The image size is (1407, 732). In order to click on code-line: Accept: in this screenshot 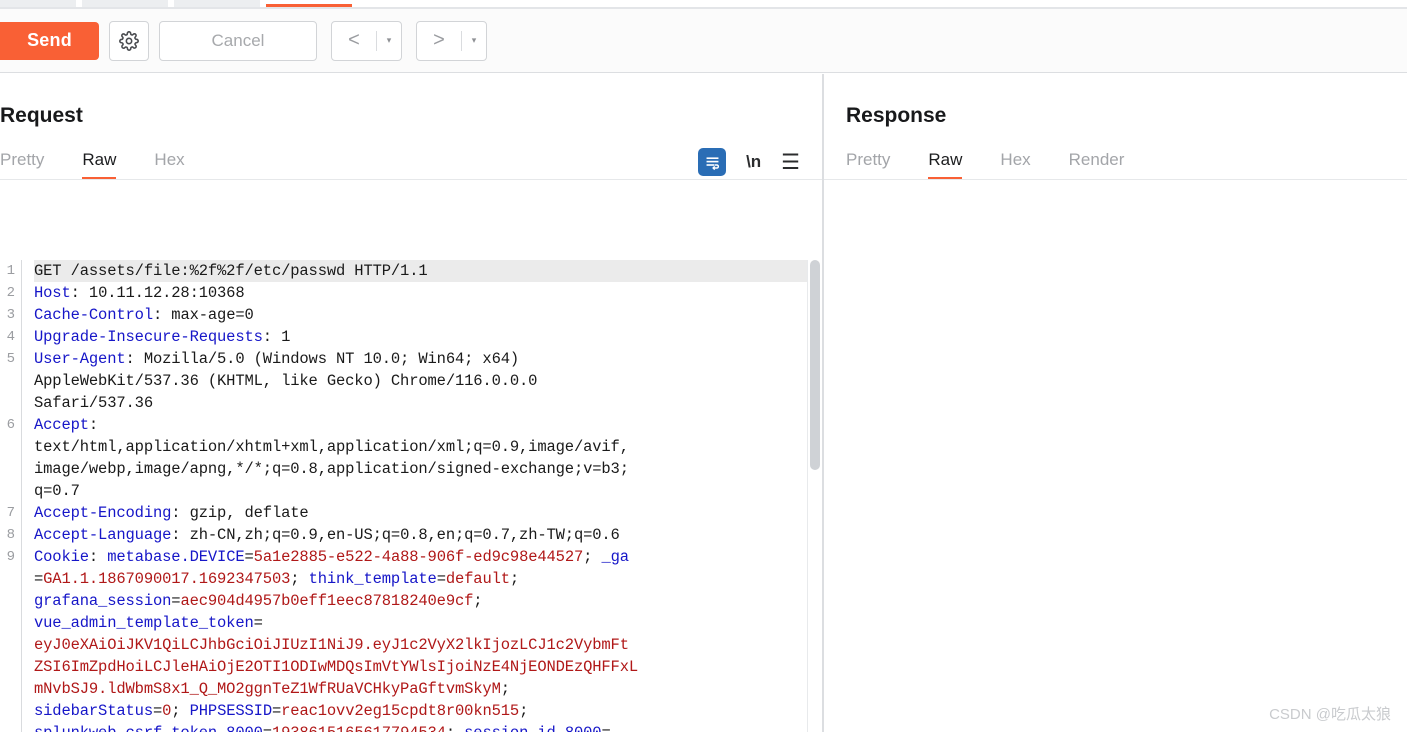, I will do `click(428, 425)`.